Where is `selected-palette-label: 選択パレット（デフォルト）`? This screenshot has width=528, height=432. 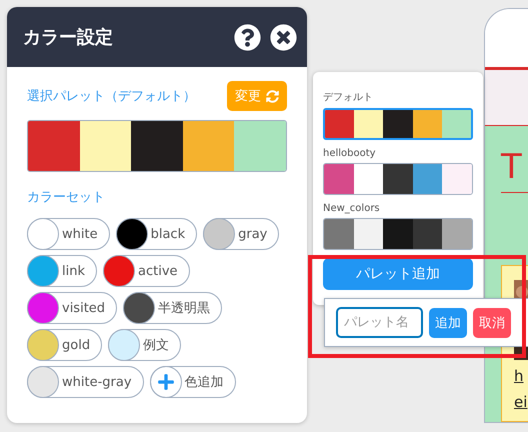 selected-palette-label: 選択パレット（デフォルト） is located at coordinates (111, 96).